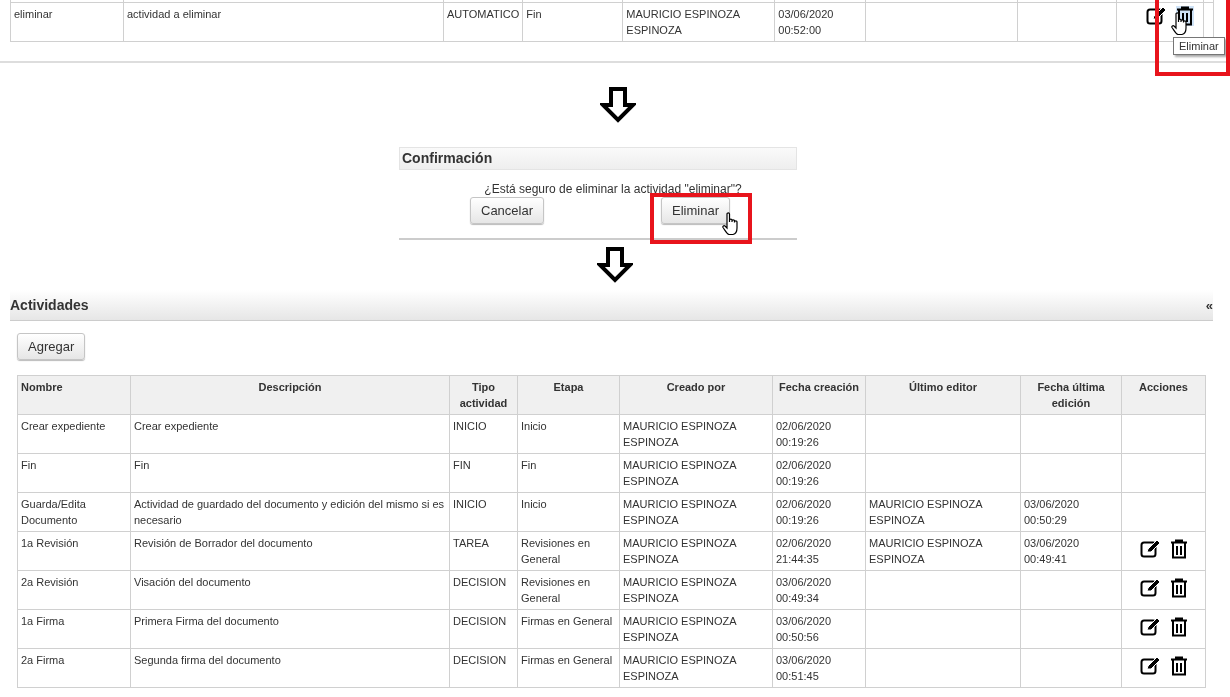 This screenshot has width=1230, height=697. What do you see at coordinates (67, 22) in the screenshot?
I see `table-cell: eliminar` at bounding box center [67, 22].